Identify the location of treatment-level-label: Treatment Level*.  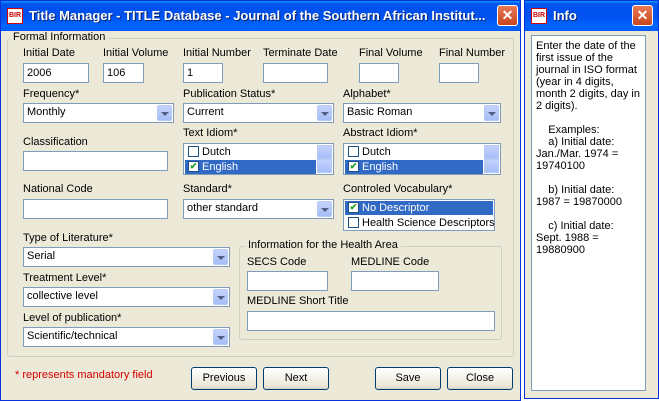
(65, 278).